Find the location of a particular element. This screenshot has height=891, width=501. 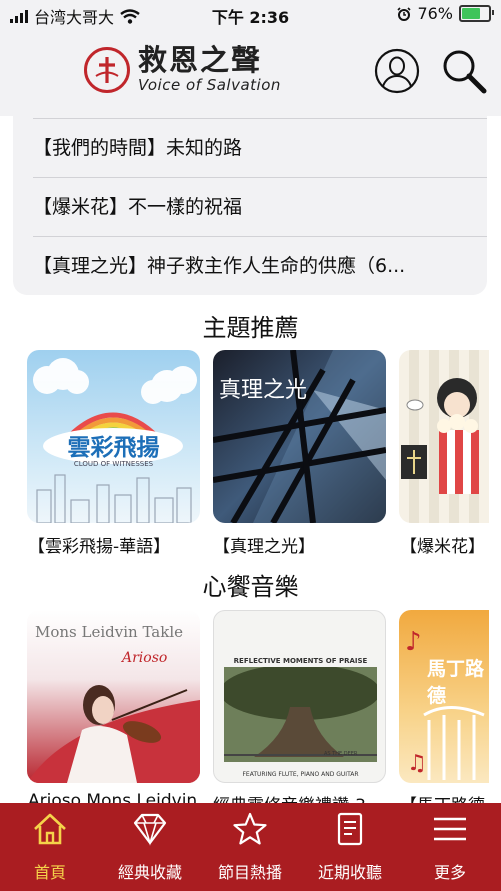

battery-percent: 76% is located at coordinates (435, 13).